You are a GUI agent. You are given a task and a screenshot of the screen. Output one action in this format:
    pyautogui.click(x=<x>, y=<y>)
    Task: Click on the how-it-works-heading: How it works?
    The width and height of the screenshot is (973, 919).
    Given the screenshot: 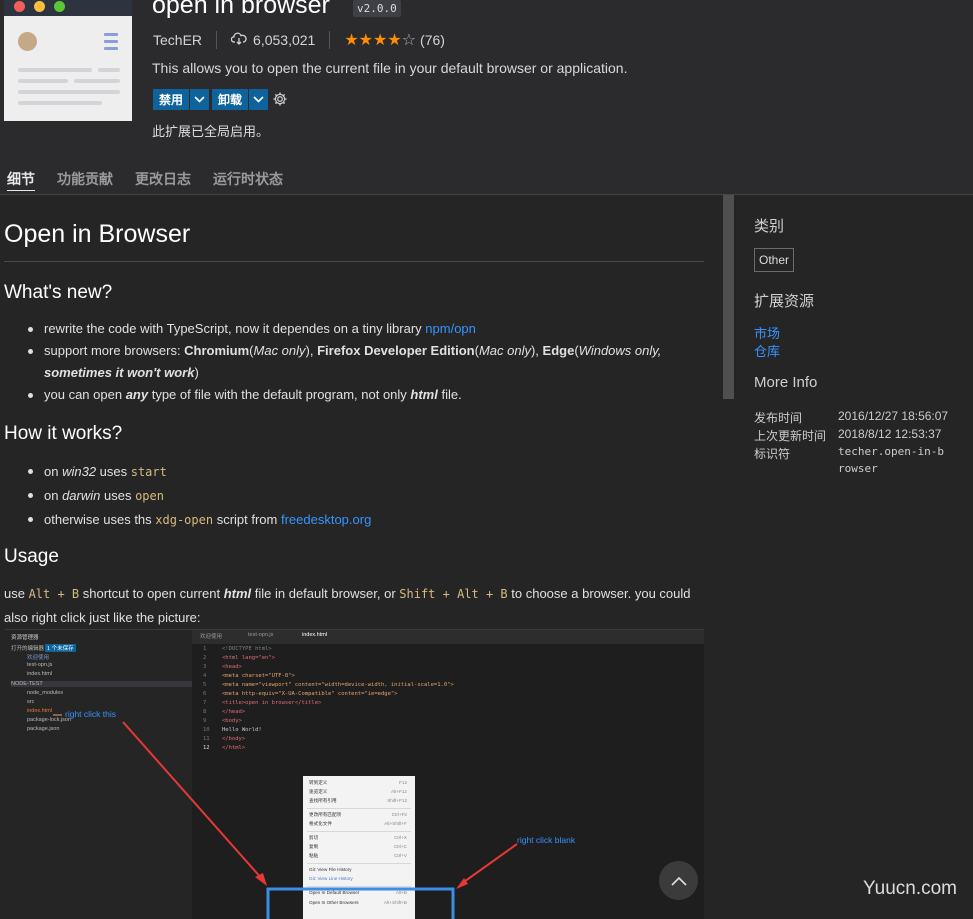 What is the action you would take?
    pyautogui.click(x=63, y=433)
    